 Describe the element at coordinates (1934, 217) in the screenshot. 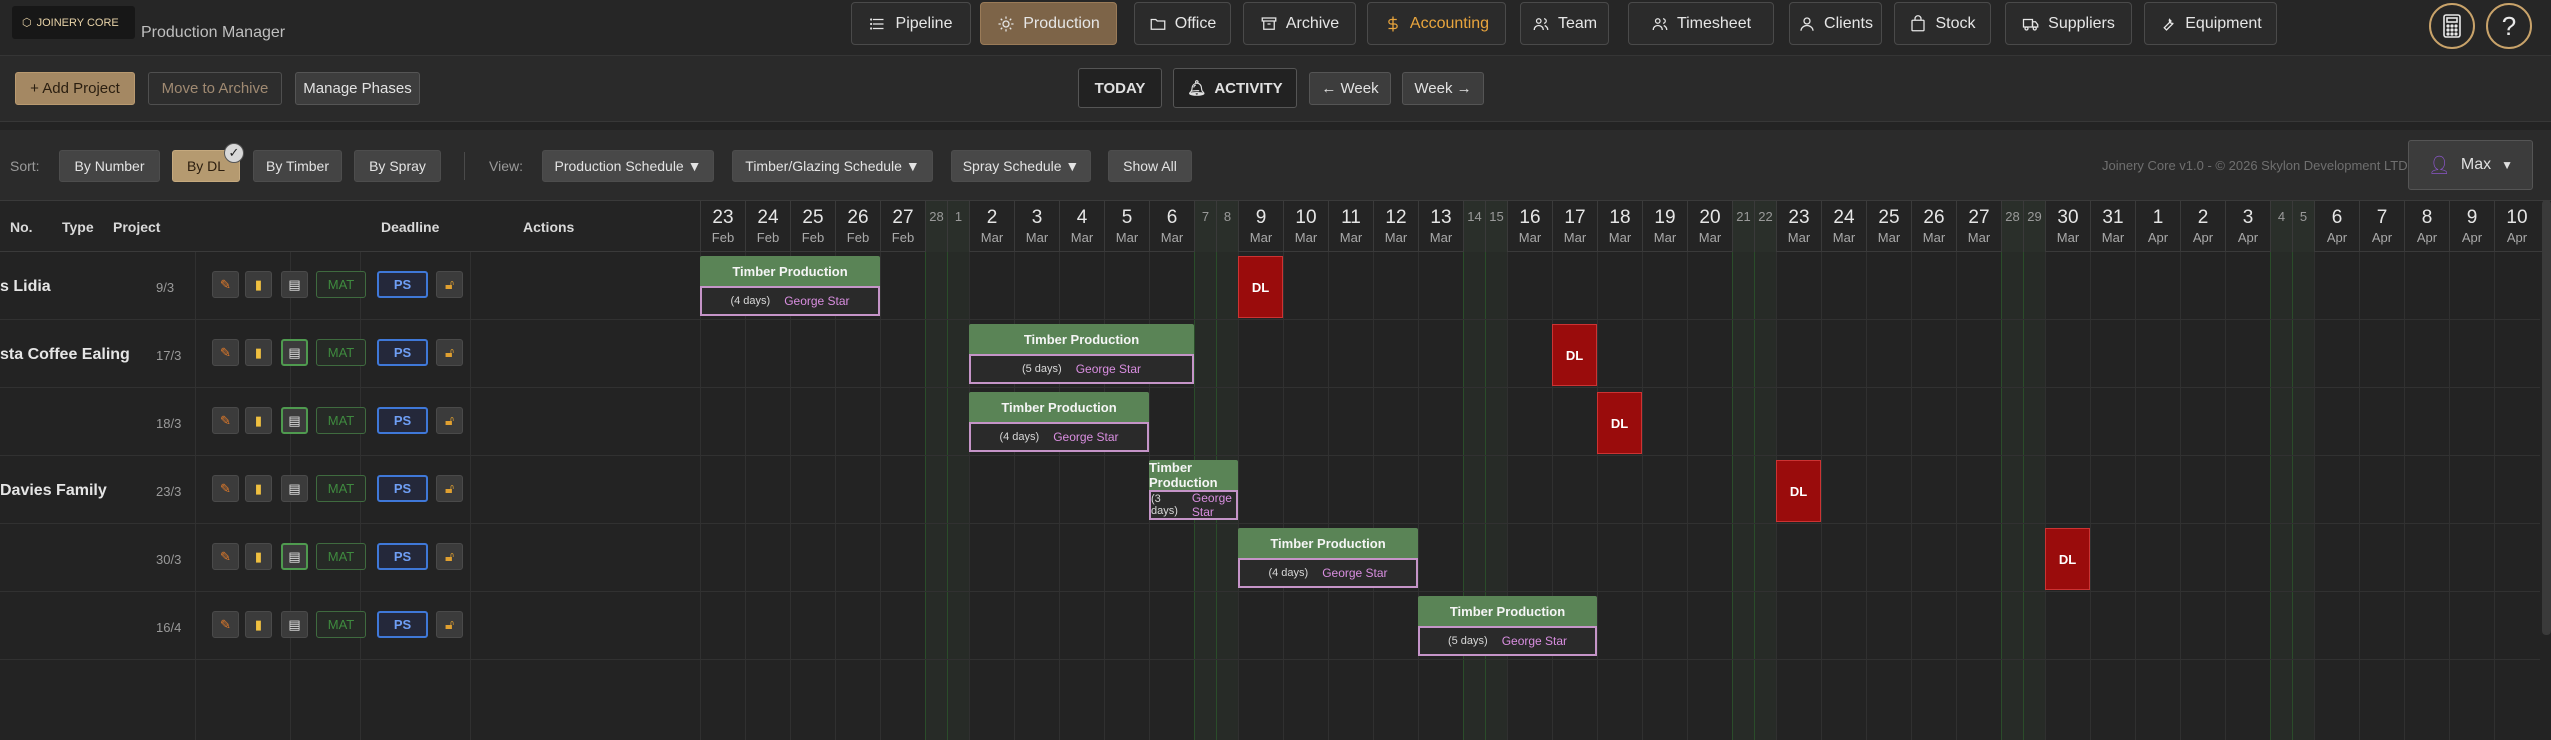

I see `day-number: 26` at that location.